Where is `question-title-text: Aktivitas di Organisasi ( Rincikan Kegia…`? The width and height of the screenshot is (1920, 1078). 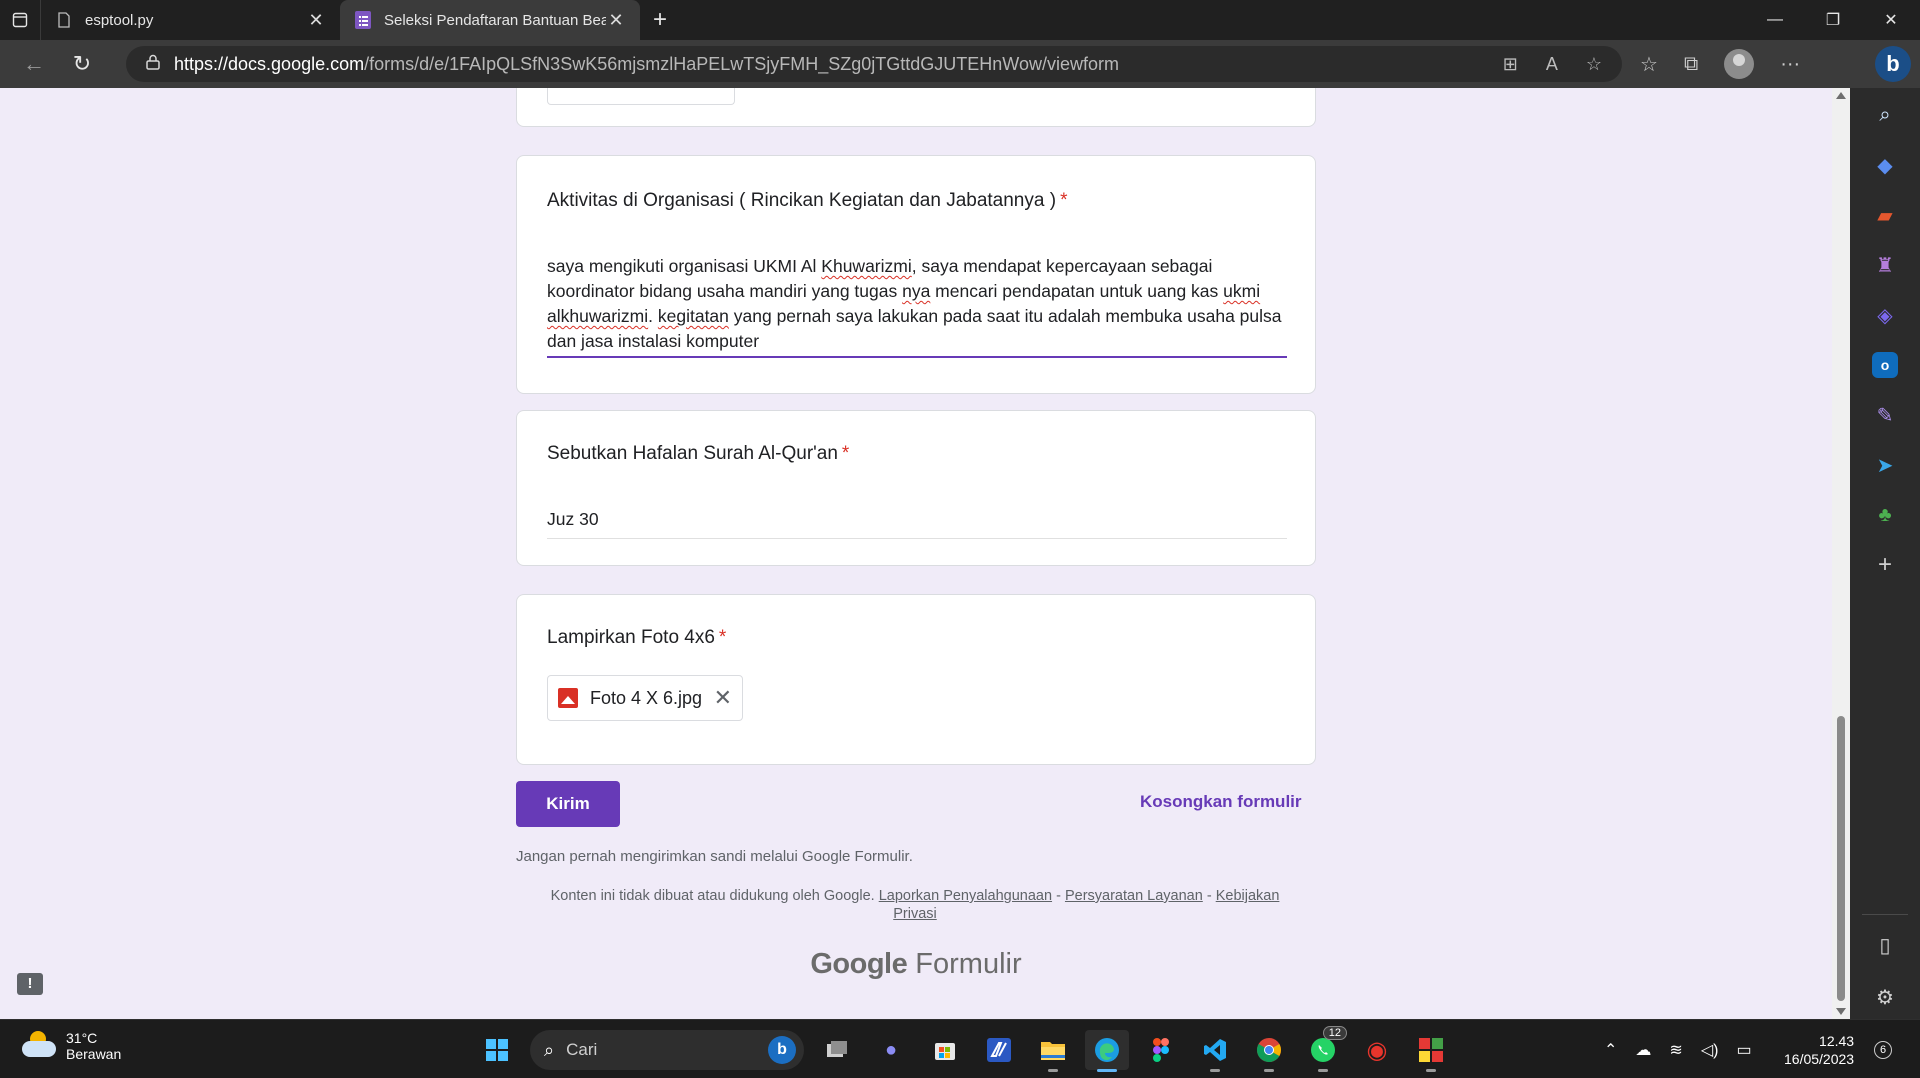
question-title-text: Aktivitas di Organisasi ( Rincikan Kegia… is located at coordinates (802, 200).